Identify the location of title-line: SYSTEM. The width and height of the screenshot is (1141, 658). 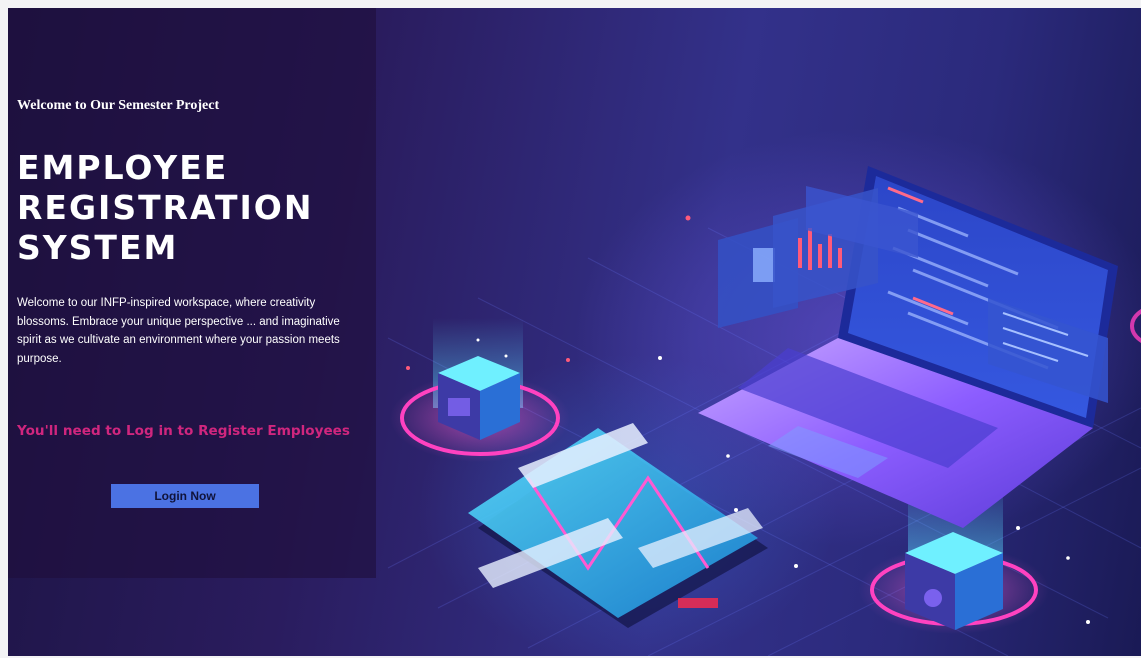
(98, 247).